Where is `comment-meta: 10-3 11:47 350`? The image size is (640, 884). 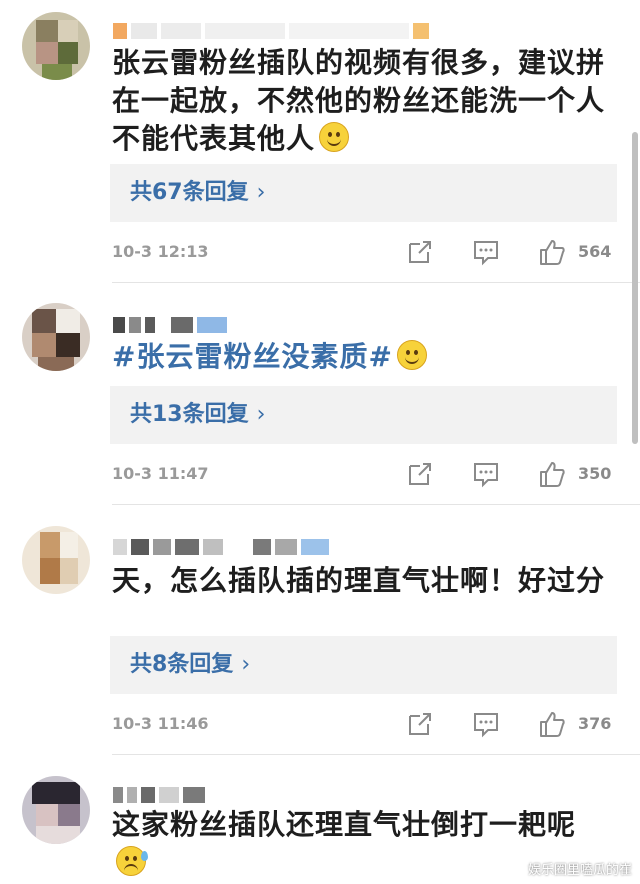
comment-meta: 10-3 11:47 350 is located at coordinates (367, 475).